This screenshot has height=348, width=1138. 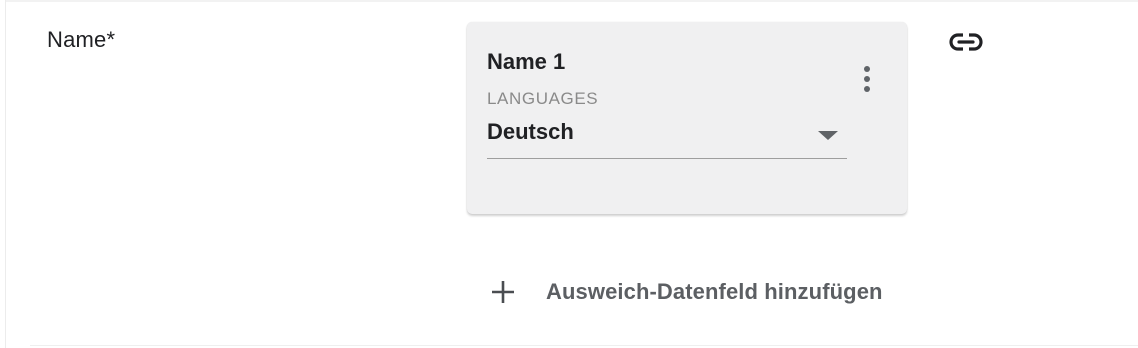 I want to click on left-border, so click(x=5, y=174).